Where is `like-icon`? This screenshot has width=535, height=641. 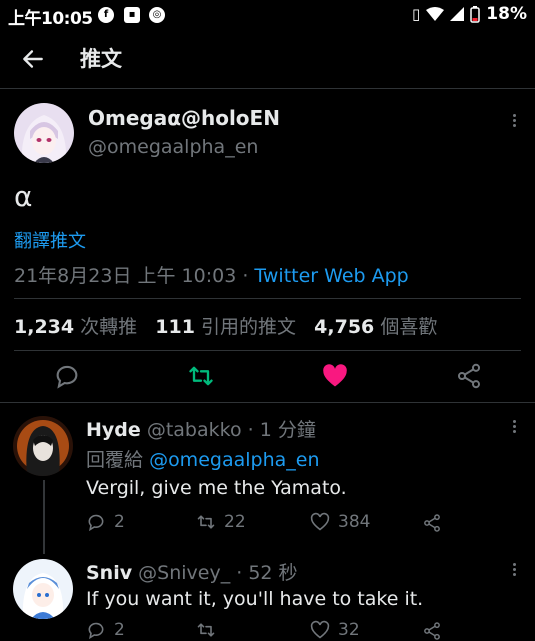
like-icon is located at coordinates (335, 376).